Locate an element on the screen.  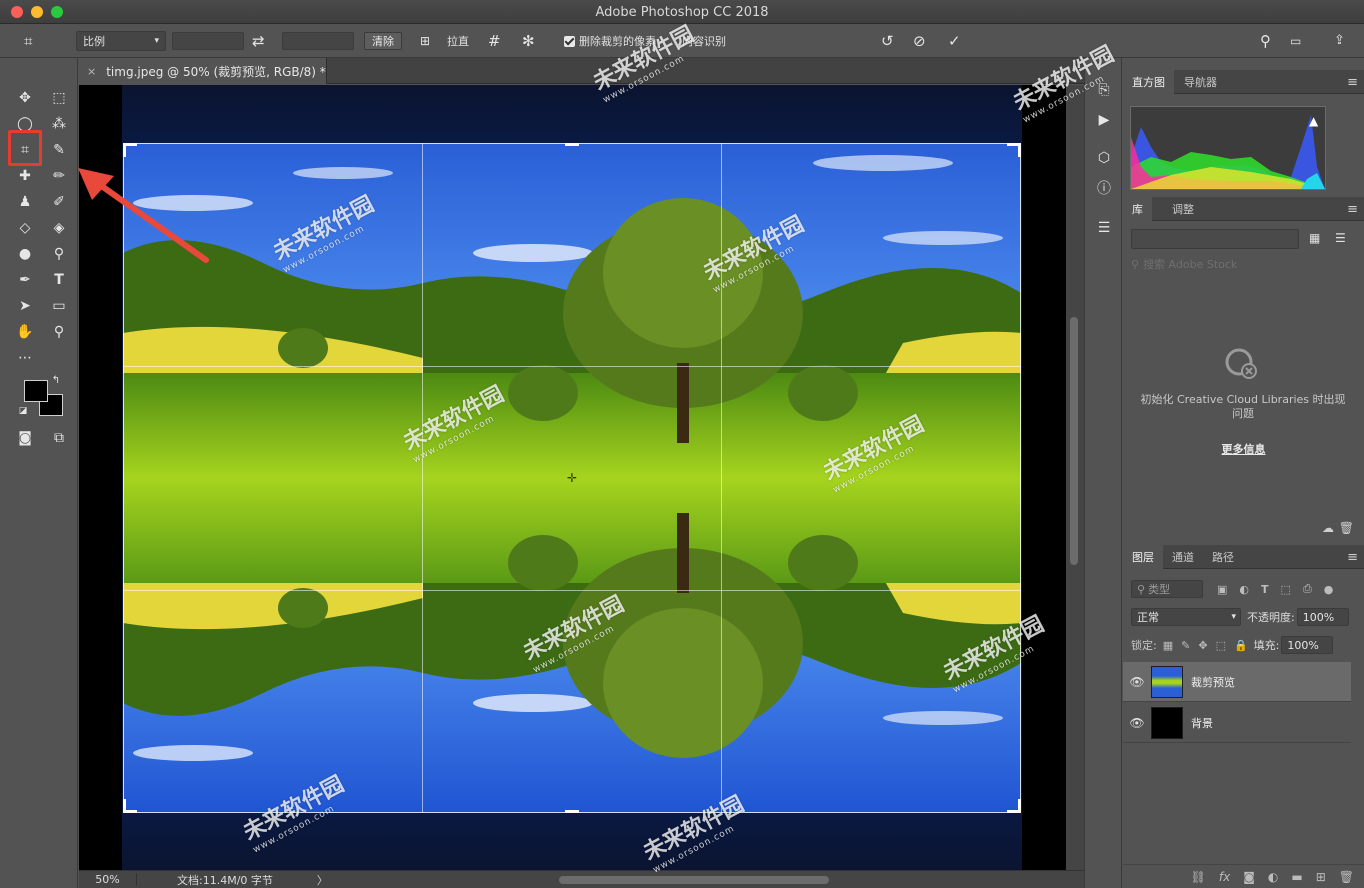
hand-tool-icon: ✋ is located at coordinates (25, 332).